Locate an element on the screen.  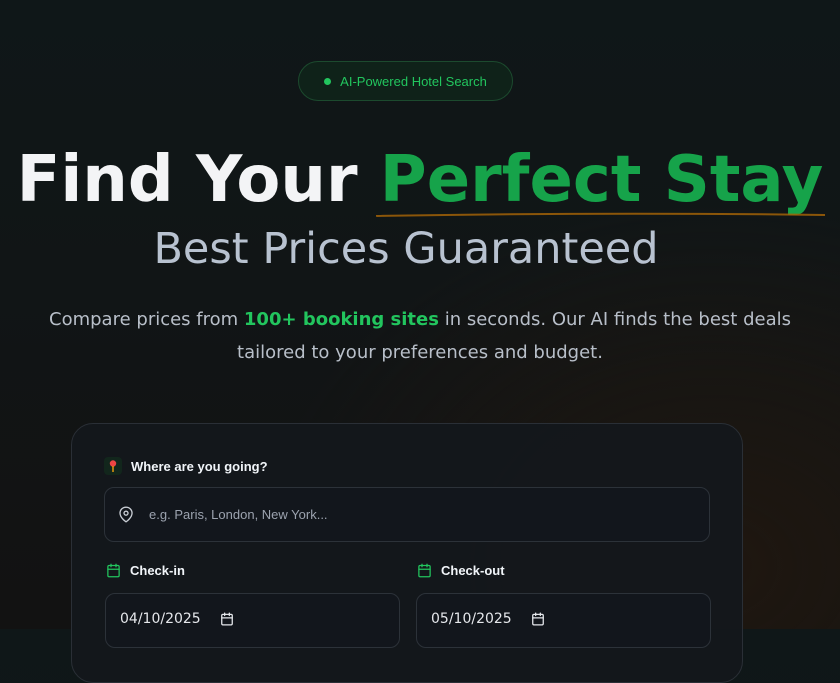
checkout-value: 05/10/2025 is located at coordinates (471, 619).